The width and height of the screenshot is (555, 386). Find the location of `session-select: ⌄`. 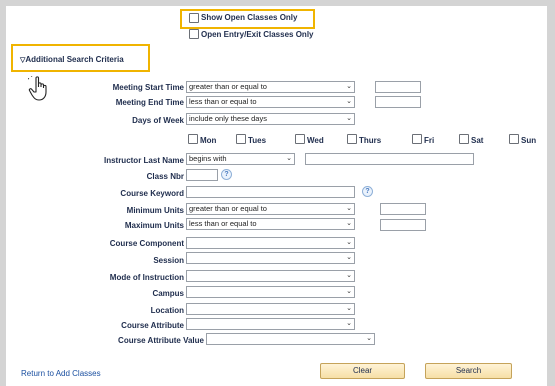

session-select: ⌄ is located at coordinates (270, 258).